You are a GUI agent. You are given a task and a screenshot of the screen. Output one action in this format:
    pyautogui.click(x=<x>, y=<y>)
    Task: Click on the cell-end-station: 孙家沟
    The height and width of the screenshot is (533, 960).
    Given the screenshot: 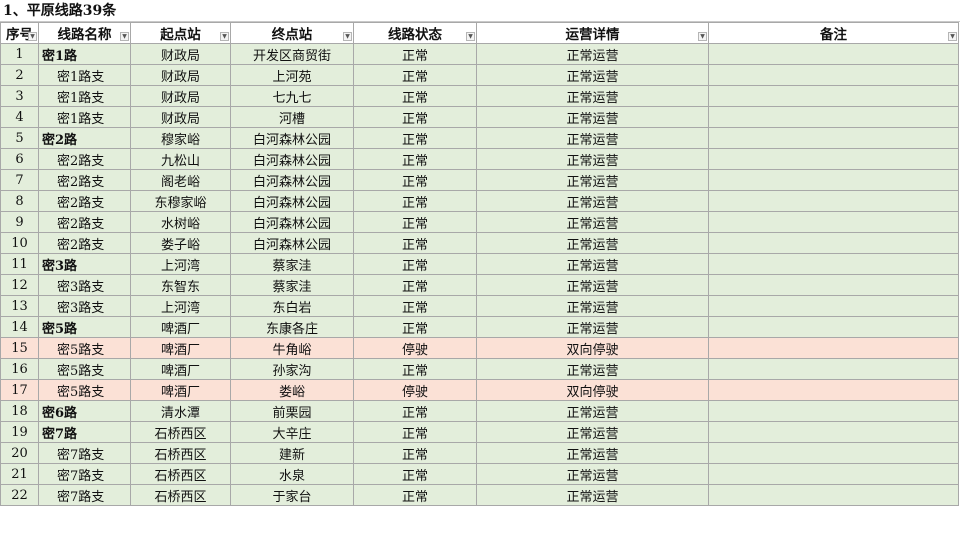 What is the action you would take?
    pyautogui.click(x=292, y=369)
    